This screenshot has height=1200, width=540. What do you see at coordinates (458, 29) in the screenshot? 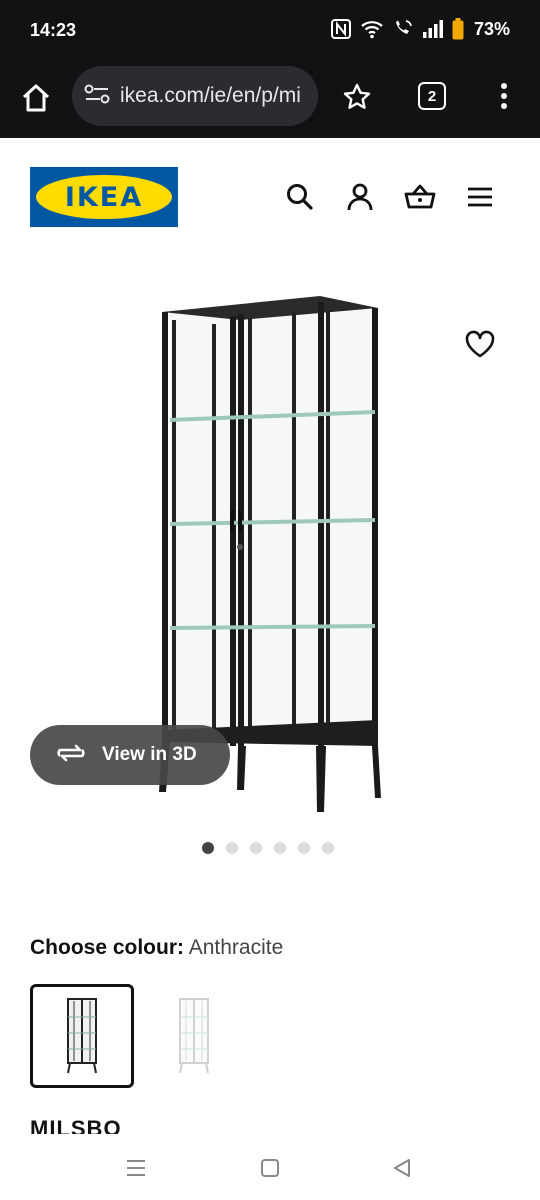
I see `battery-icon` at bounding box center [458, 29].